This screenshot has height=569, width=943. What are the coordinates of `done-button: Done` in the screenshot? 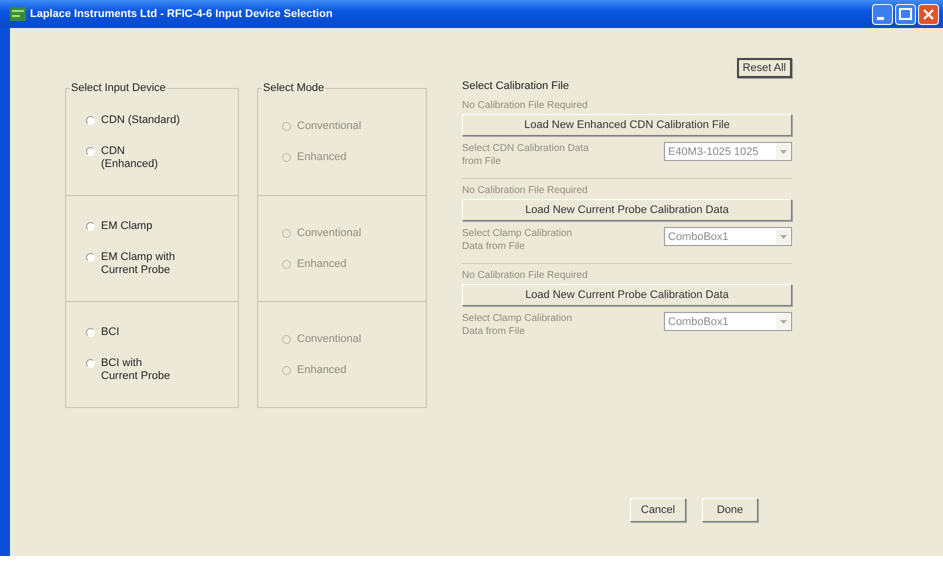 It's located at (730, 510).